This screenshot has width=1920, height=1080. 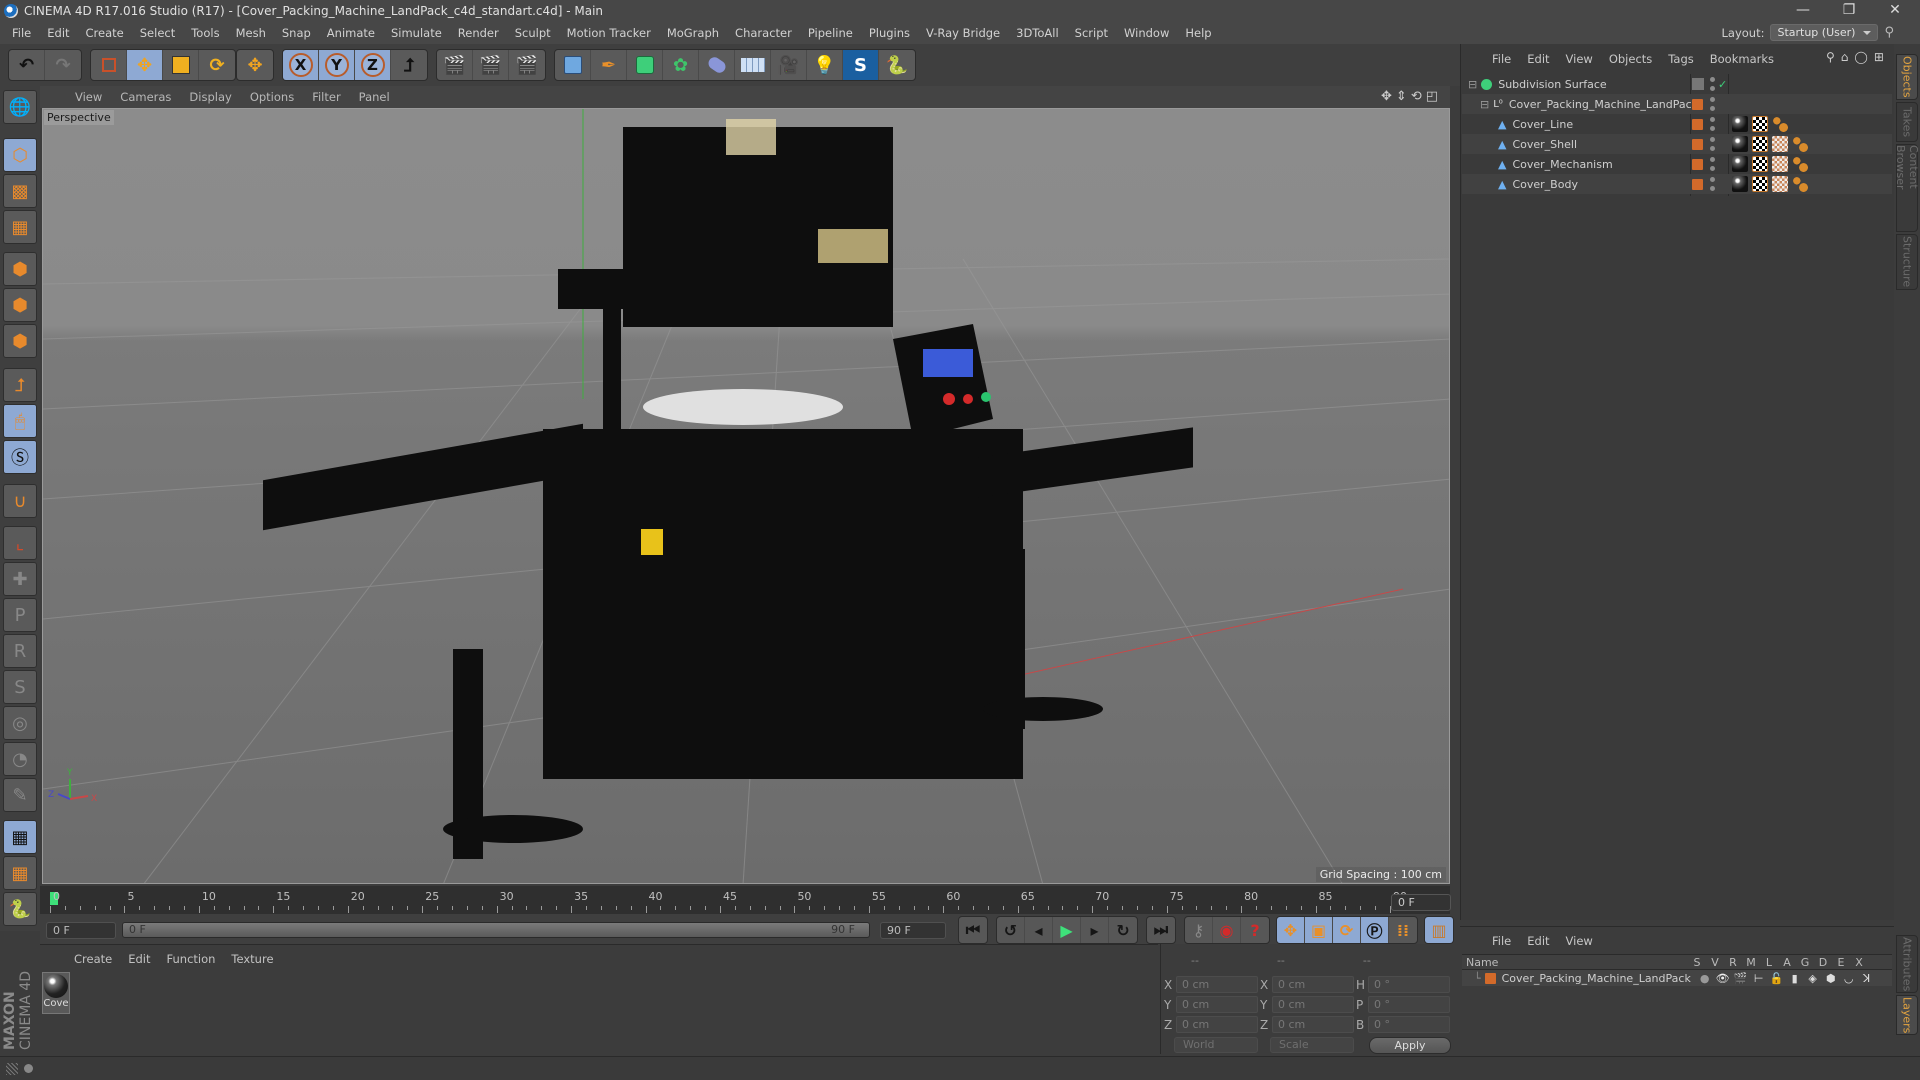 I want to click on object-name: Cover_Line, so click(x=1542, y=124).